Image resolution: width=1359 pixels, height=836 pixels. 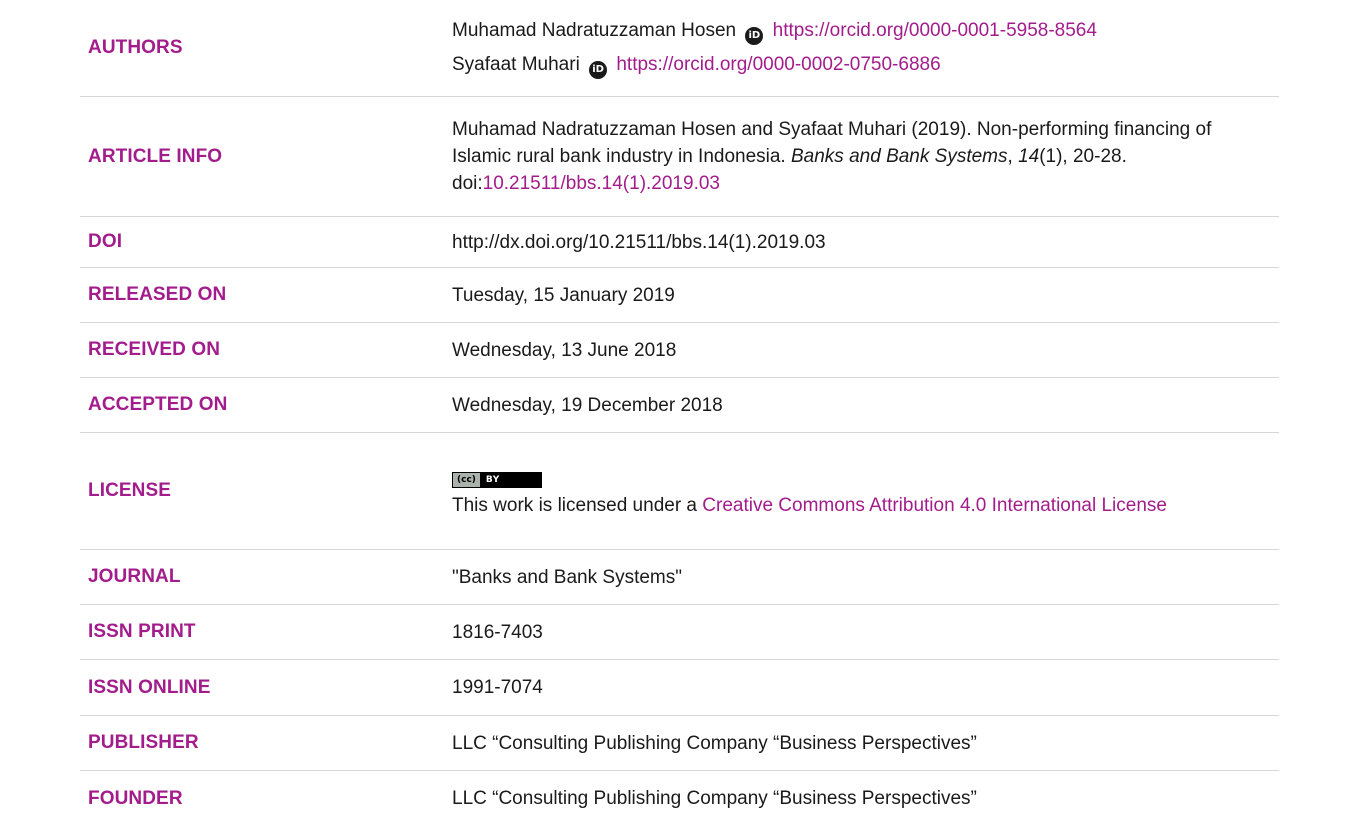 What do you see at coordinates (587, 405) in the screenshot?
I see `accepted-date: Wednesday, 19 December 2018` at bounding box center [587, 405].